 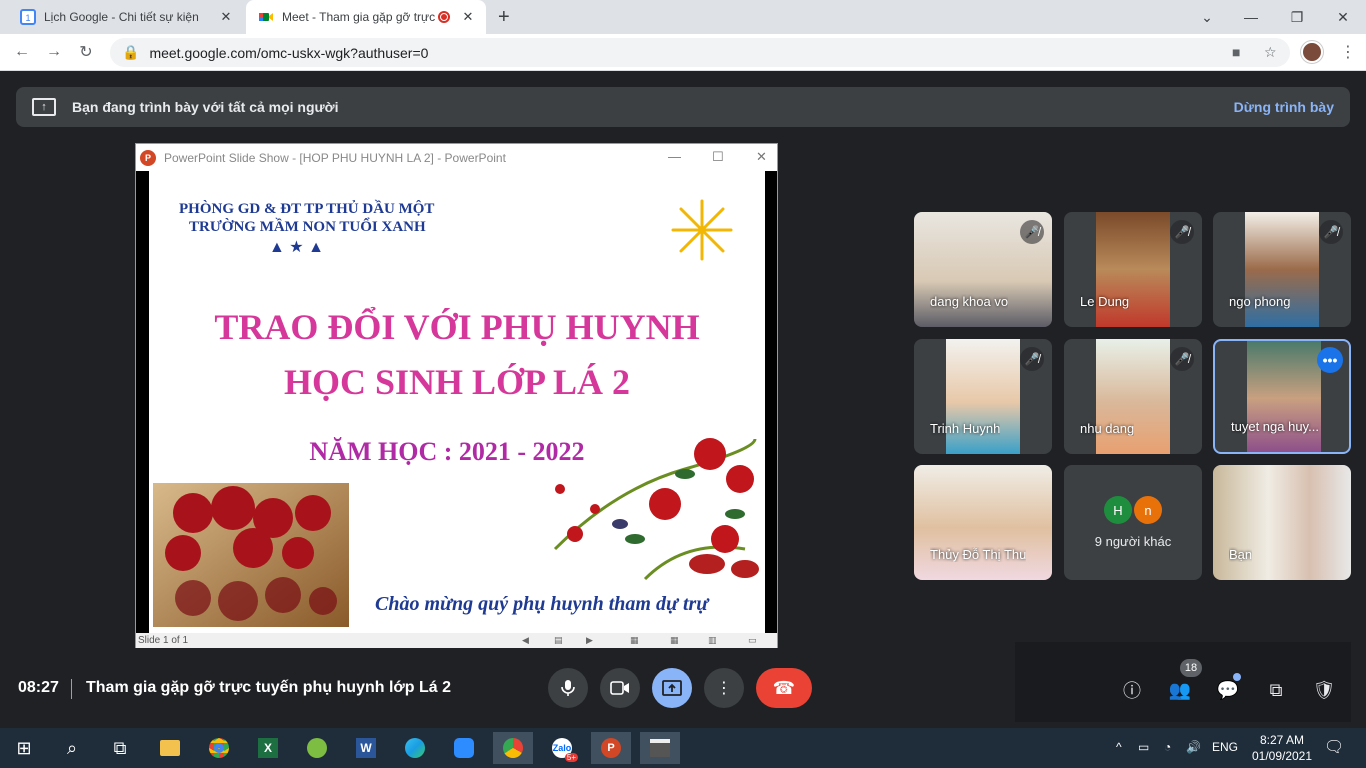 I want to click on language-indicator: ENG, so click(x=1225, y=747).